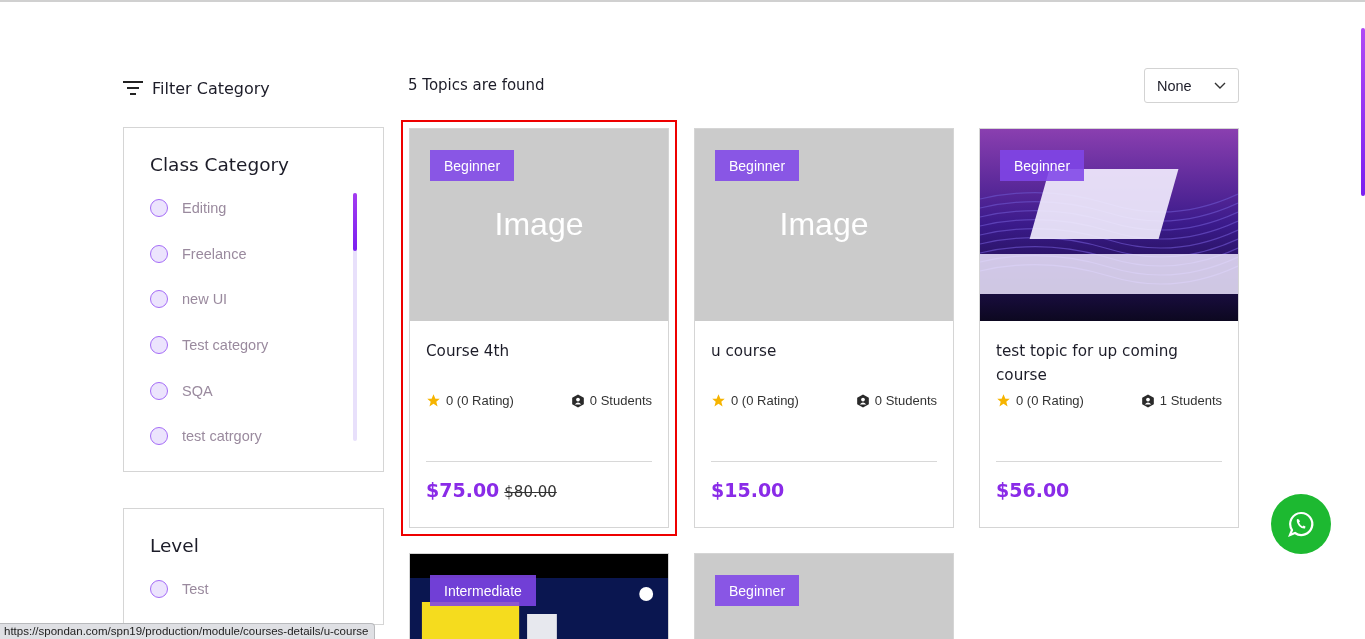  I want to click on option-label: SQA, so click(197, 390).